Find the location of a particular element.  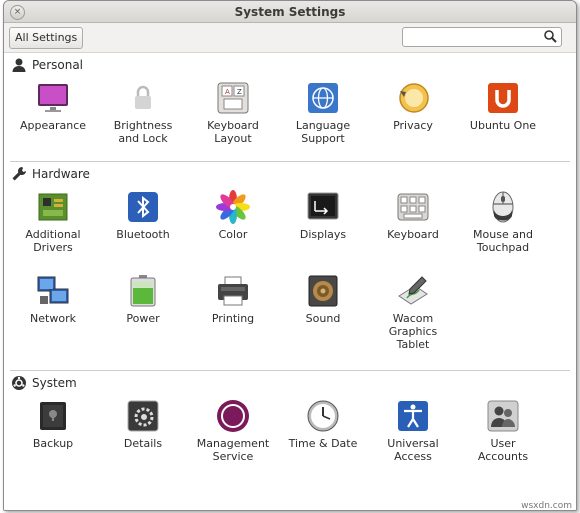

users-icon is located at coordinates (503, 416).